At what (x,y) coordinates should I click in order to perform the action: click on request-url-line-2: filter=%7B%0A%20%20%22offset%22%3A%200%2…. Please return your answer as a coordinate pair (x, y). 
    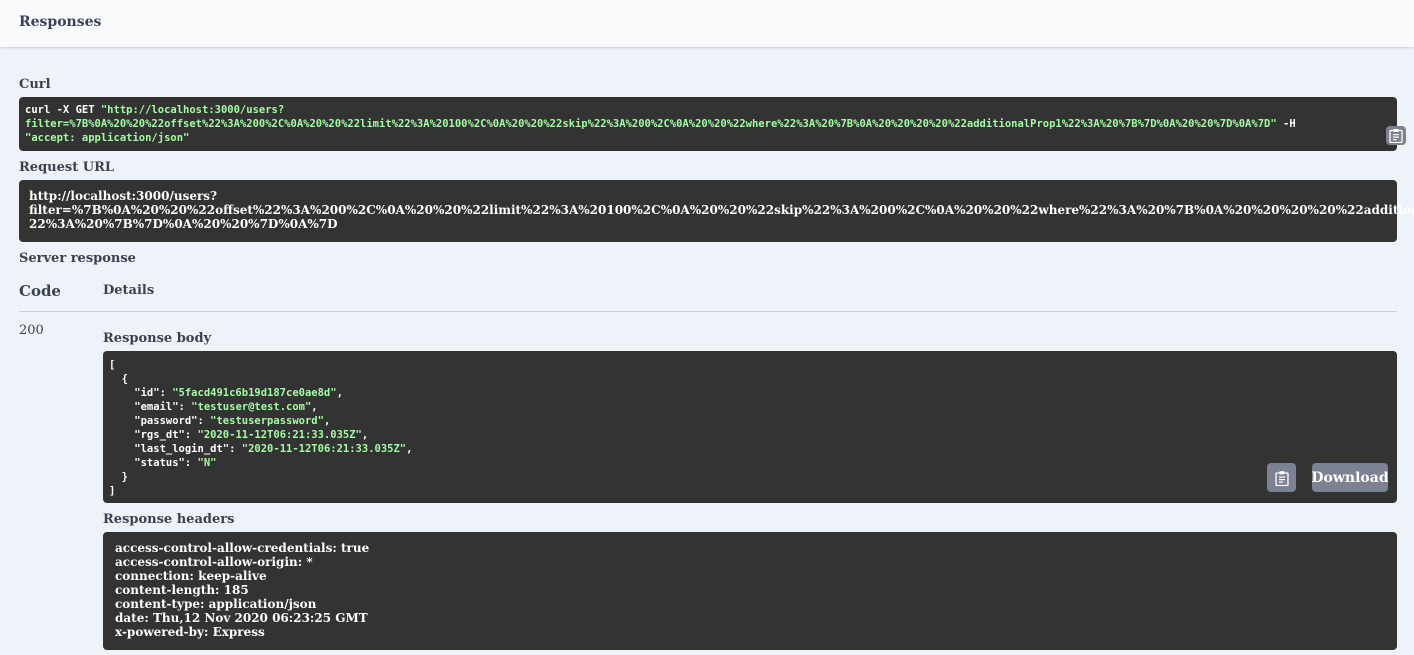
    Looking at the image, I should click on (721, 210).